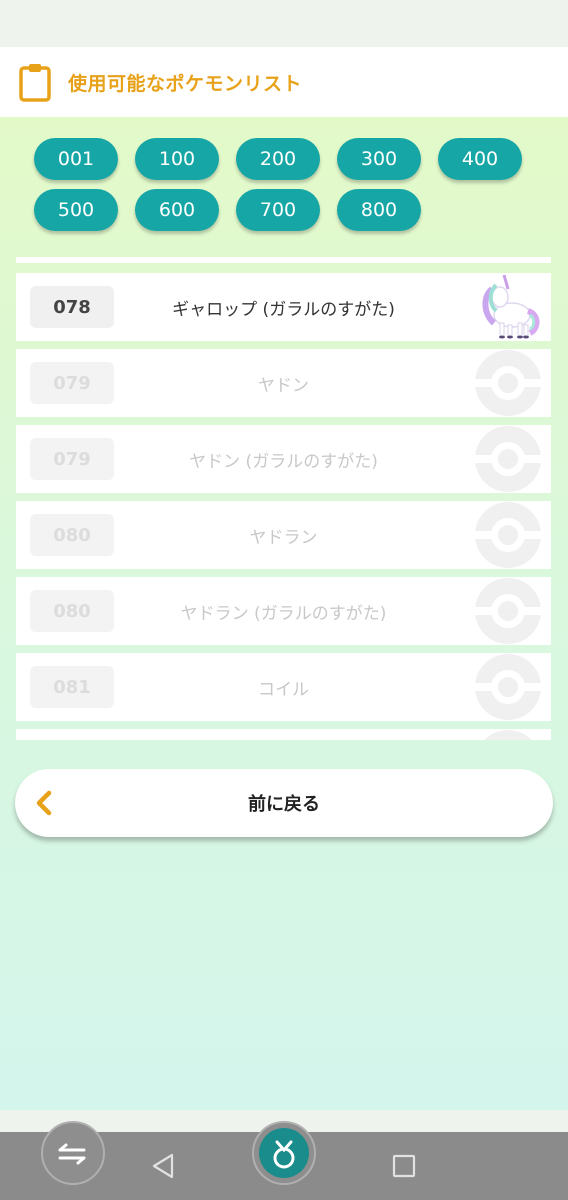 The image size is (568, 1200). What do you see at coordinates (283, 461) in the screenshot?
I see `pokemon-name: ヤドン (ガラルのすがた)` at bounding box center [283, 461].